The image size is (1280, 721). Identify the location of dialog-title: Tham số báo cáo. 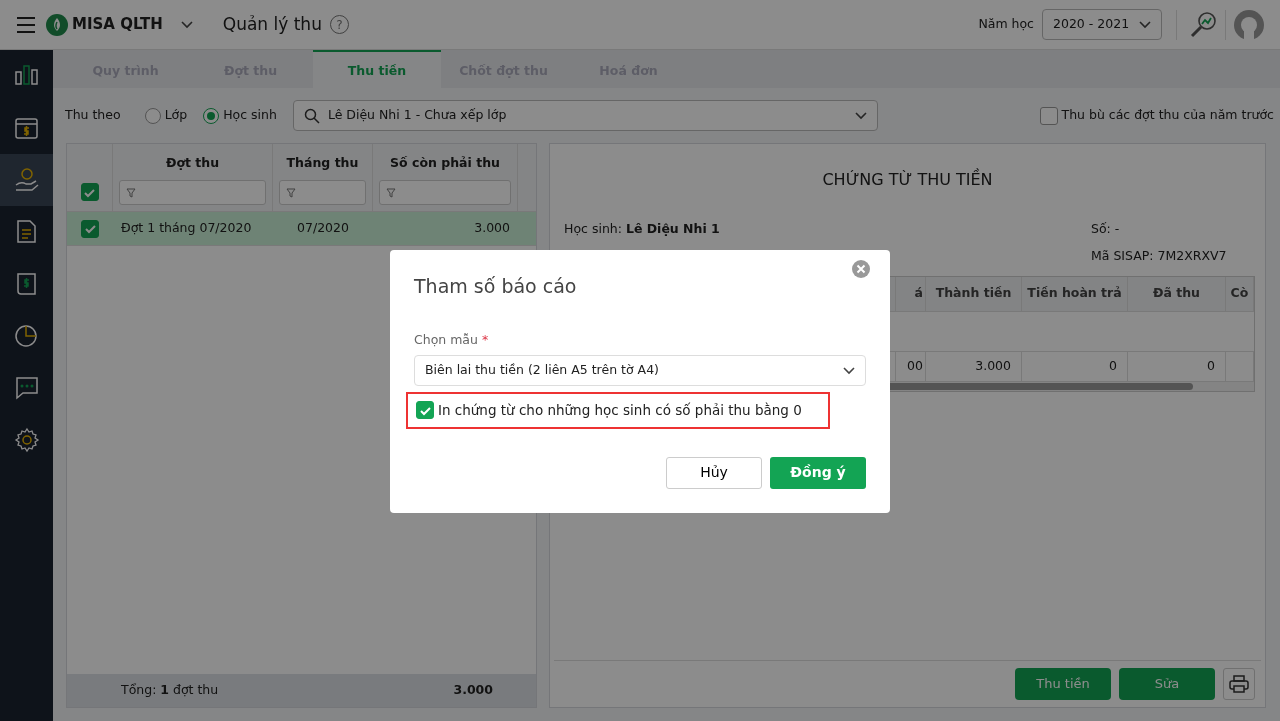
(495, 286).